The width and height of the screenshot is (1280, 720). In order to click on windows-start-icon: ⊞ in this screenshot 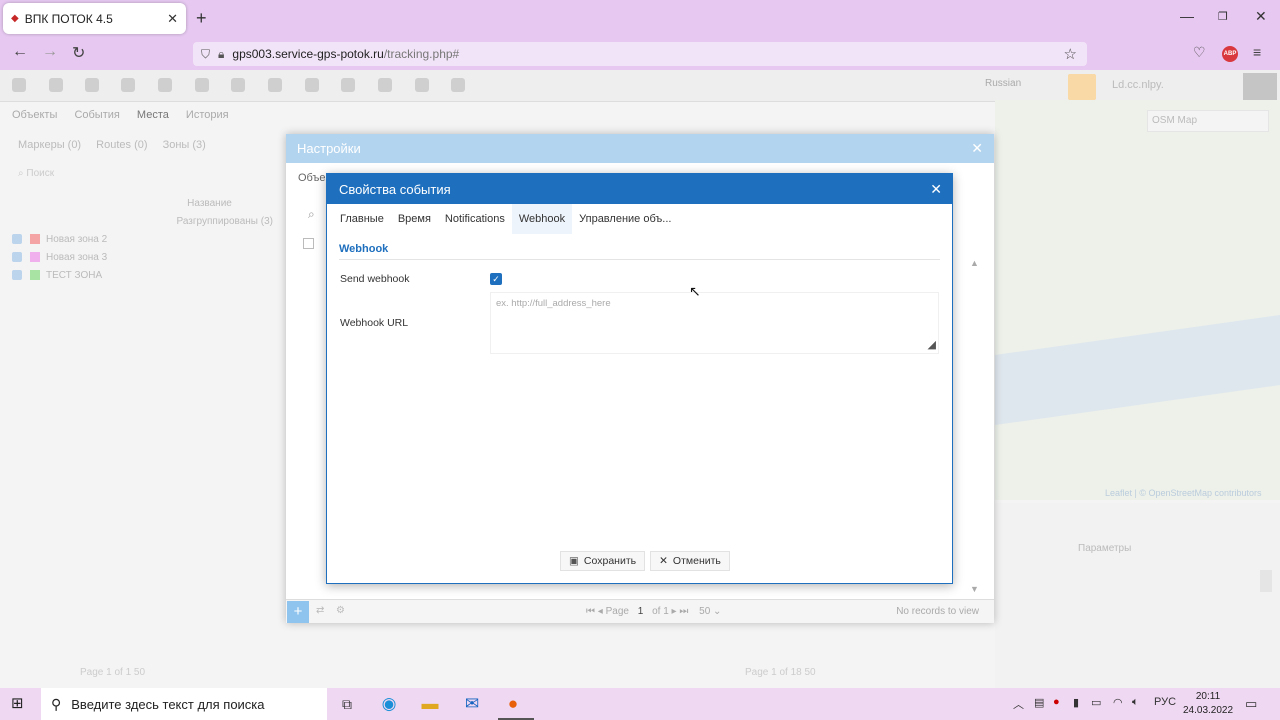, I will do `click(19, 704)`.